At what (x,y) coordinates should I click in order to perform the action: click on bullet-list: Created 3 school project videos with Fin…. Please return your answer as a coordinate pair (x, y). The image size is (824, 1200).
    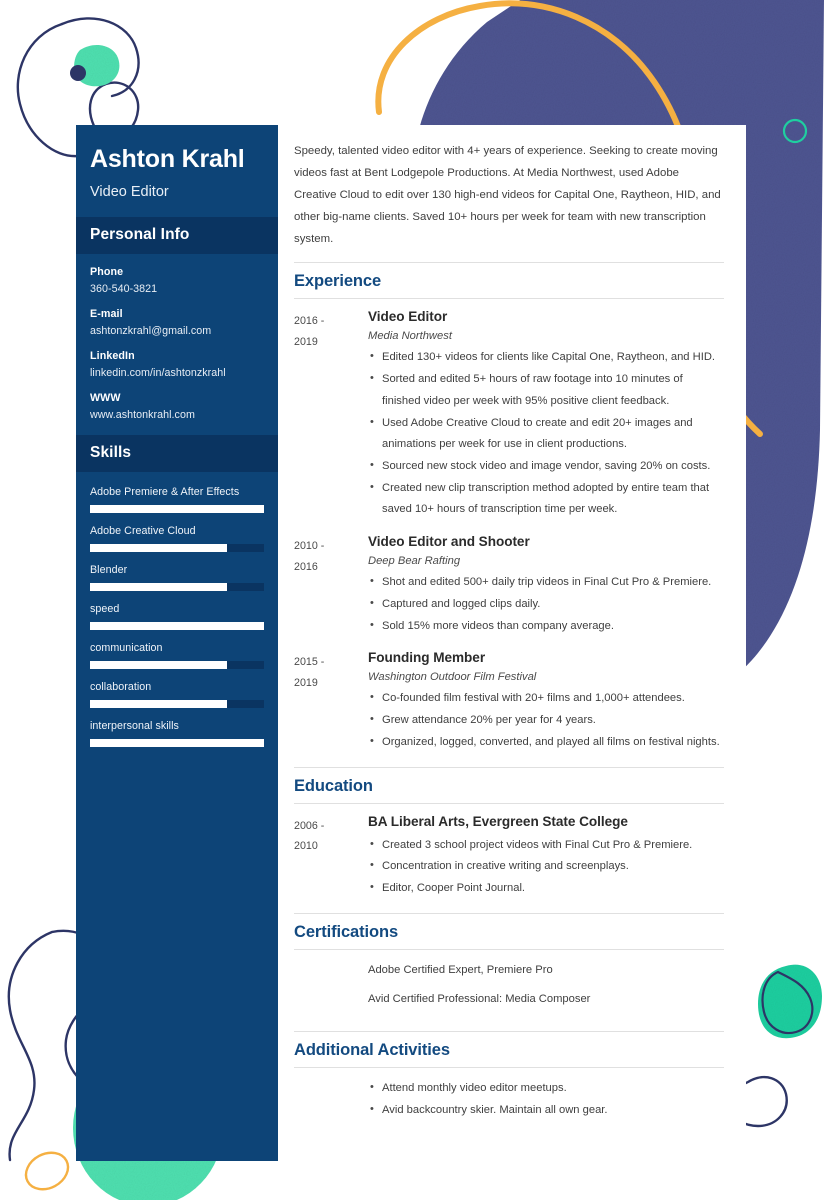
    Looking at the image, I should click on (546, 867).